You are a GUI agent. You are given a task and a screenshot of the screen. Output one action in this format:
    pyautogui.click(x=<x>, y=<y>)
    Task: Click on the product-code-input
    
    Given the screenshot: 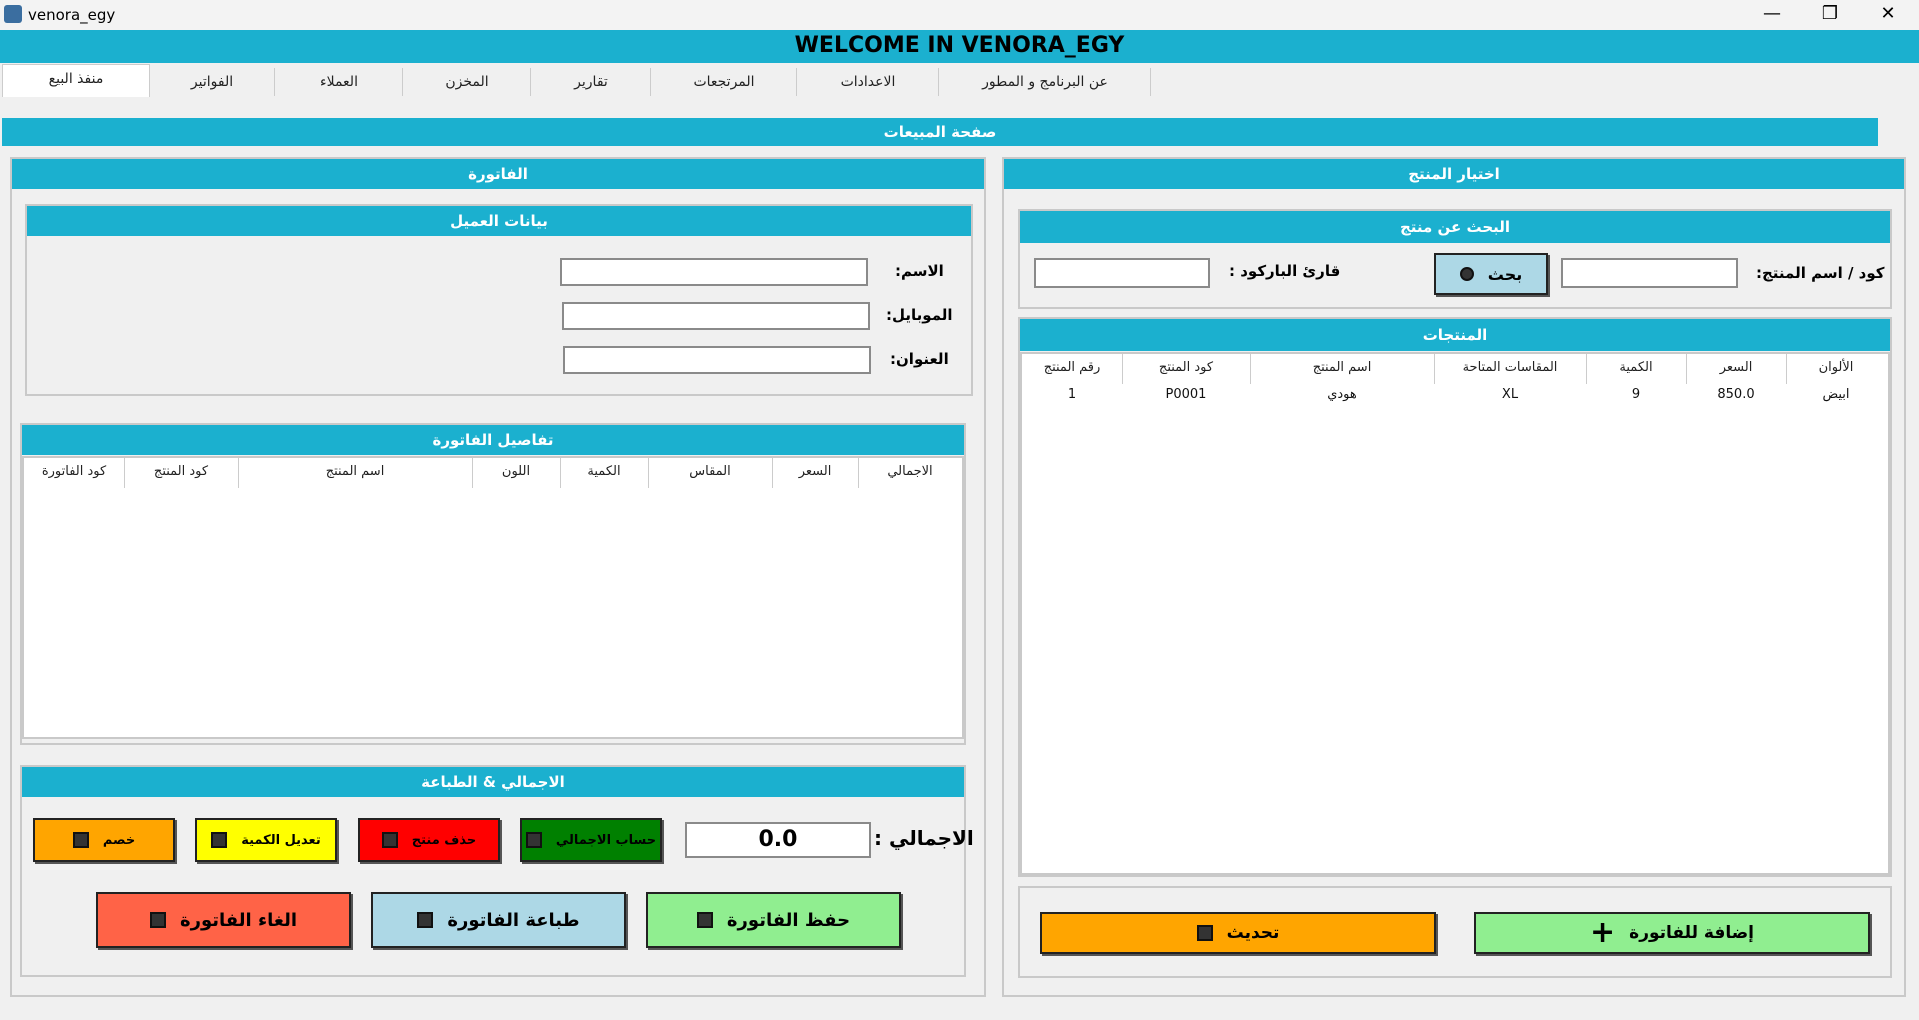 What is the action you would take?
    pyautogui.click(x=1649, y=273)
    